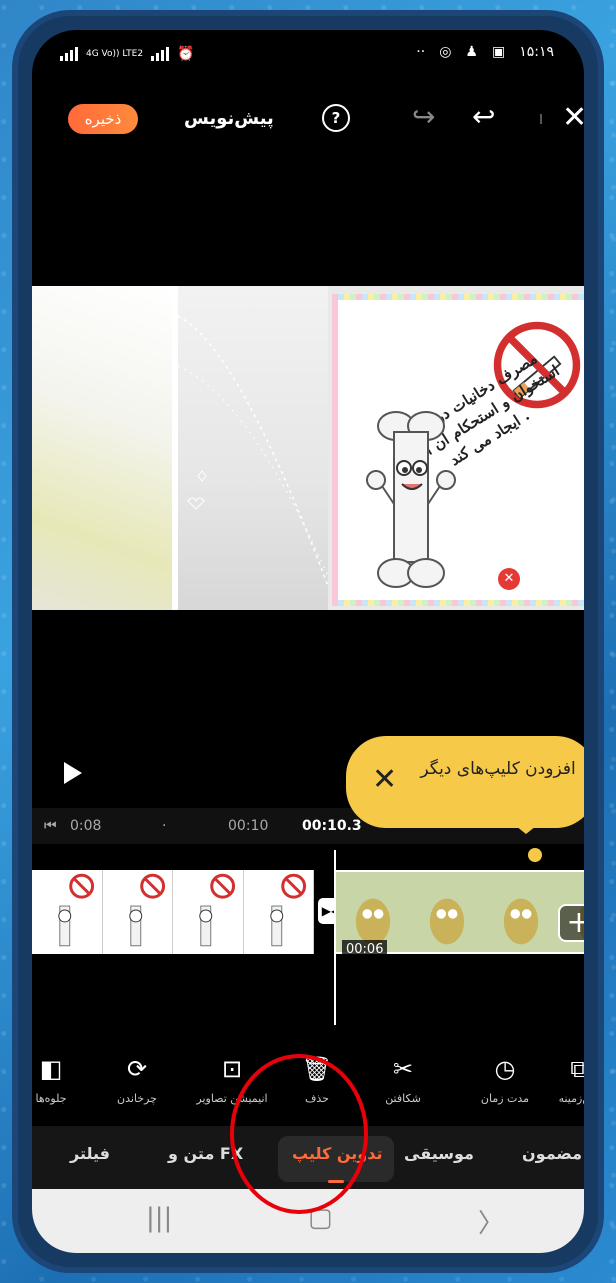 The width and height of the screenshot is (616, 1283). I want to click on more-icon: ··, so click(421, 52).